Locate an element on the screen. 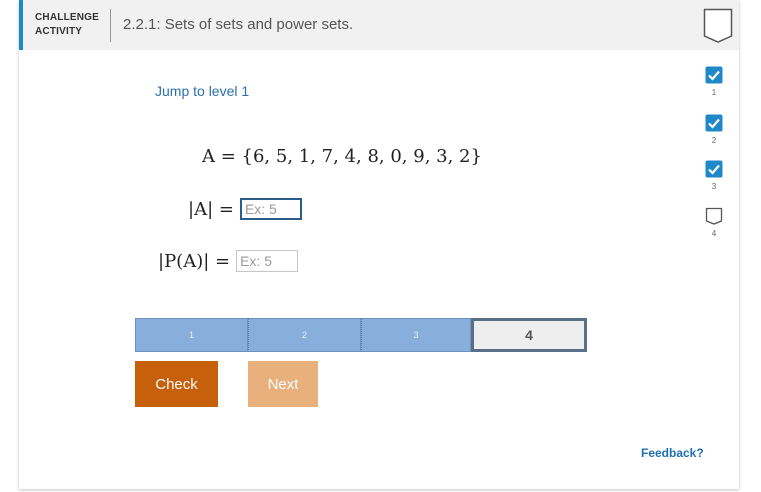  check-button: Check is located at coordinates (176, 384).